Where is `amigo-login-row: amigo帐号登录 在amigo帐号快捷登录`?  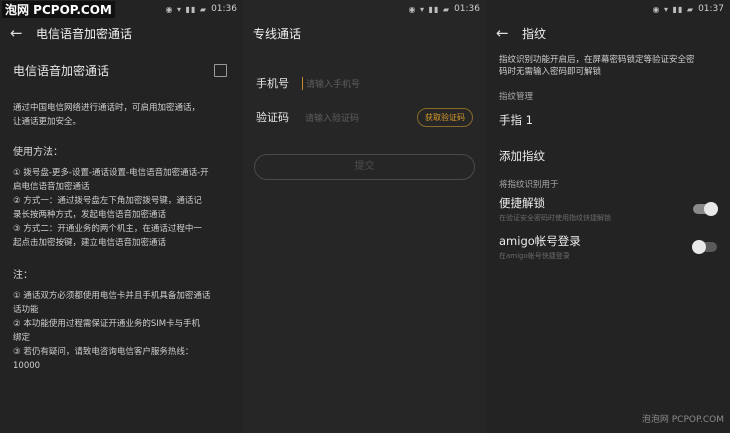 amigo-login-row: amigo帐号登录 在amigo帐号快捷登录 is located at coordinates (608, 247).